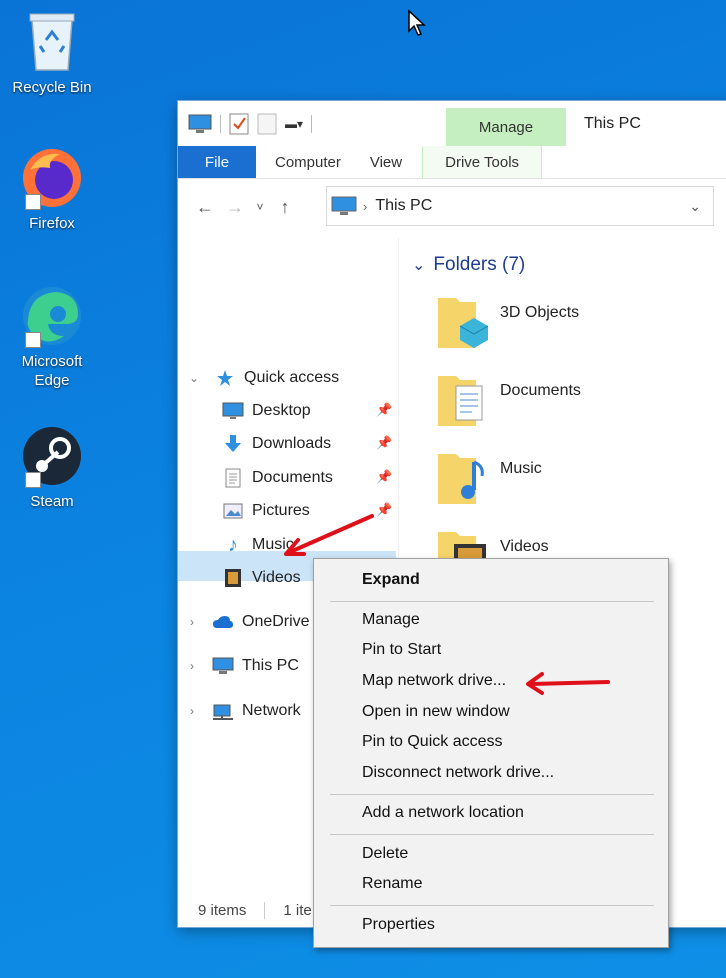 The width and height of the screenshot is (726, 978). What do you see at coordinates (443, 813) in the screenshot?
I see `menu-item-add-network-location: Add a network location` at bounding box center [443, 813].